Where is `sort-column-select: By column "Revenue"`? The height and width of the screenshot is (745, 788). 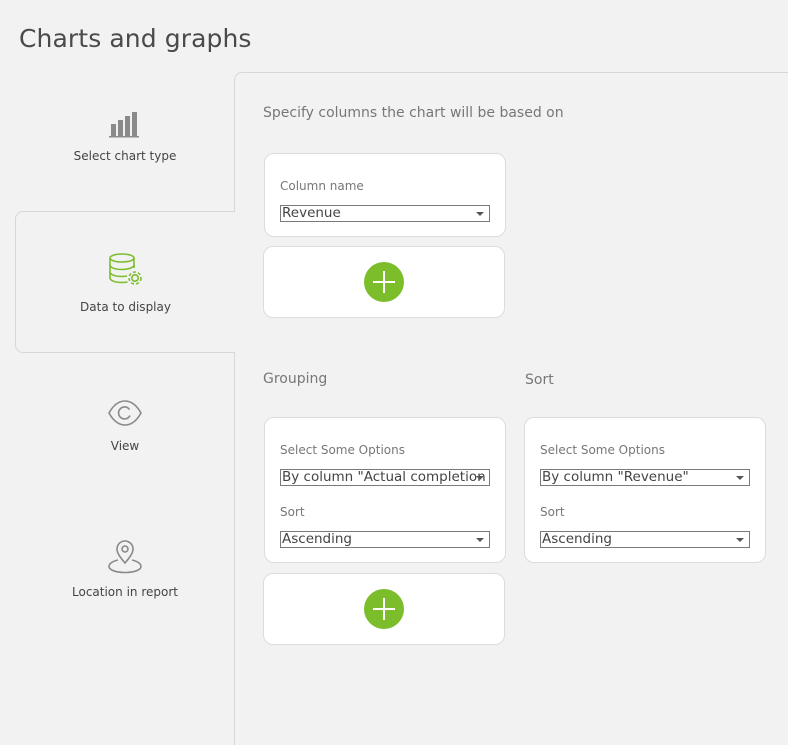 sort-column-select: By column "Revenue" is located at coordinates (645, 477).